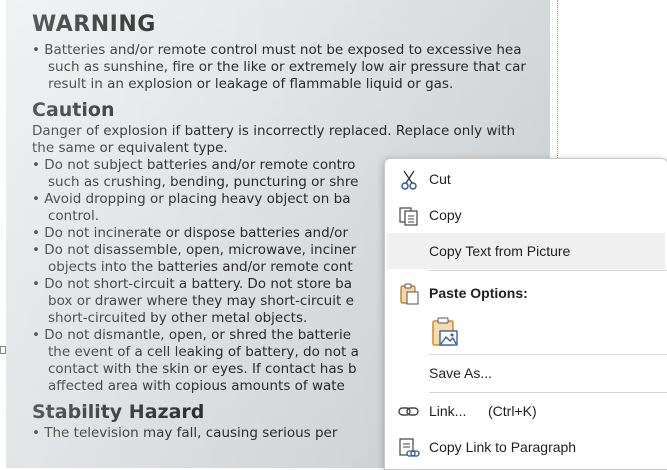 The width and height of the screenshot is (667, 470). What do you see at coordinates (440, 179) in the screenshot?
I see `menu-item-label: Cut` at bounding box center [440, 179].